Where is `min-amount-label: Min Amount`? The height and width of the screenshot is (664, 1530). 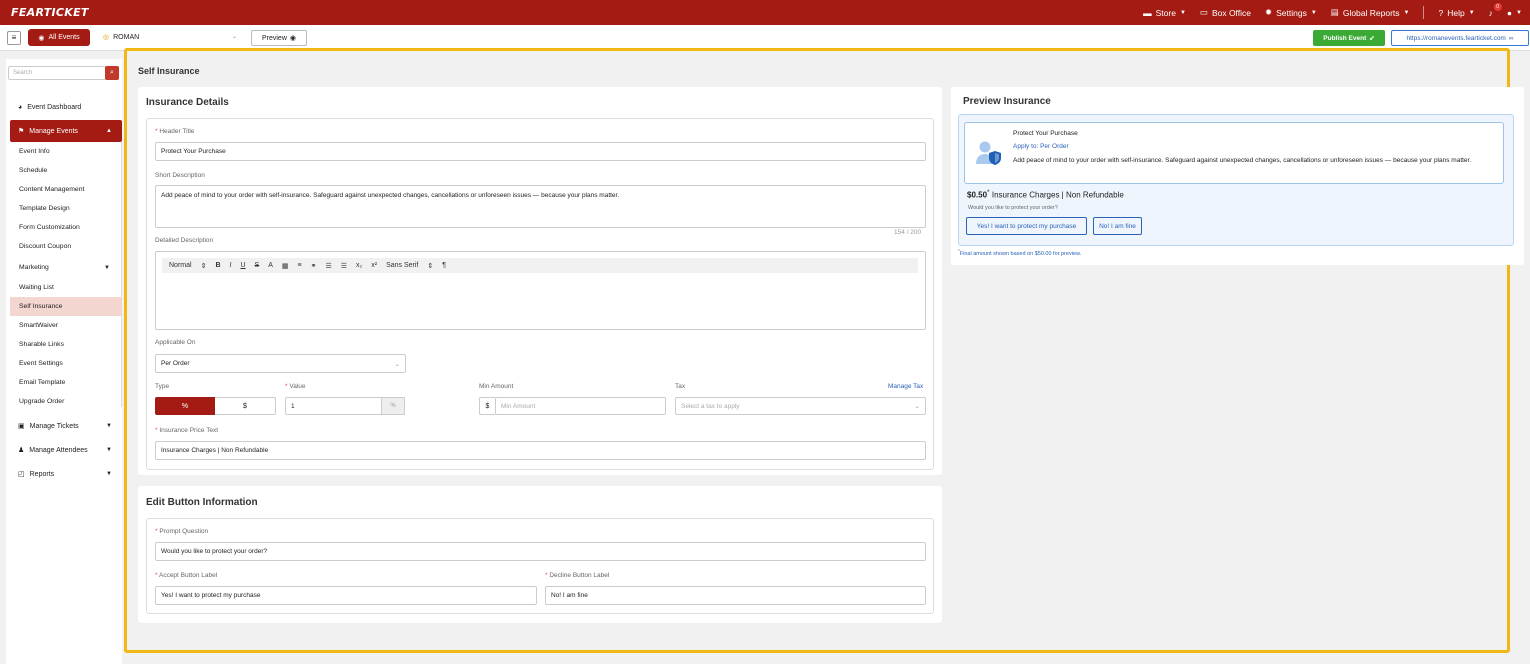 min-amount-label: Min Amount is located at coordinates (496, 386).